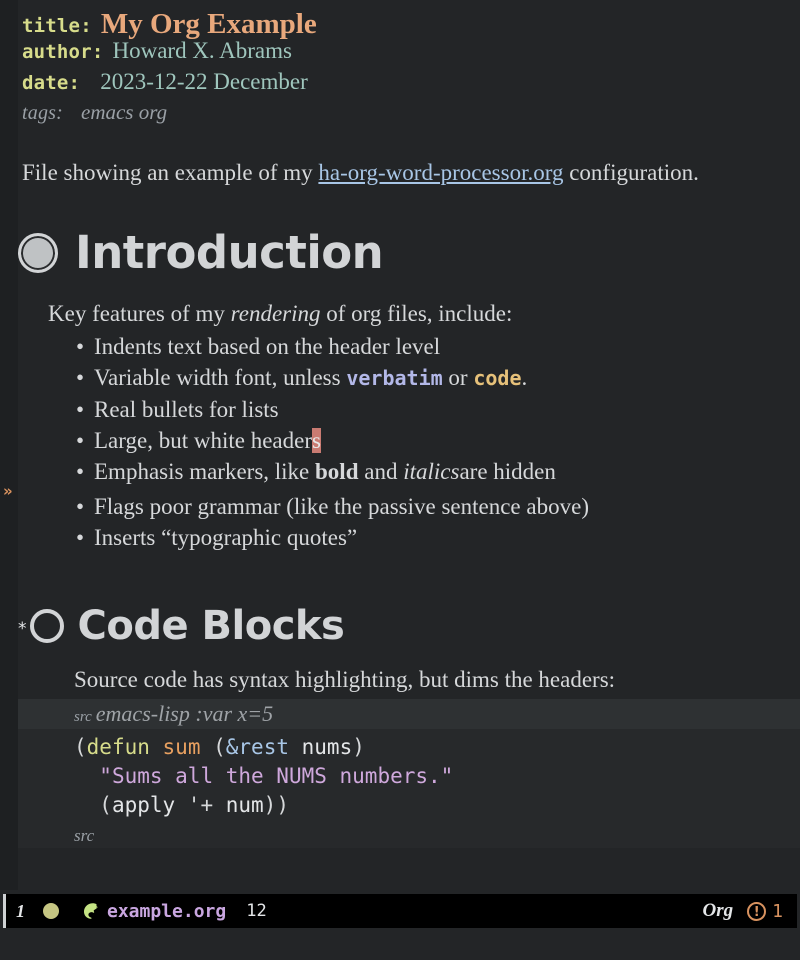 The width and height of the screenshot is (800, 960). I want to click on mode-line-right: Org ! 1, so click(743, 911).